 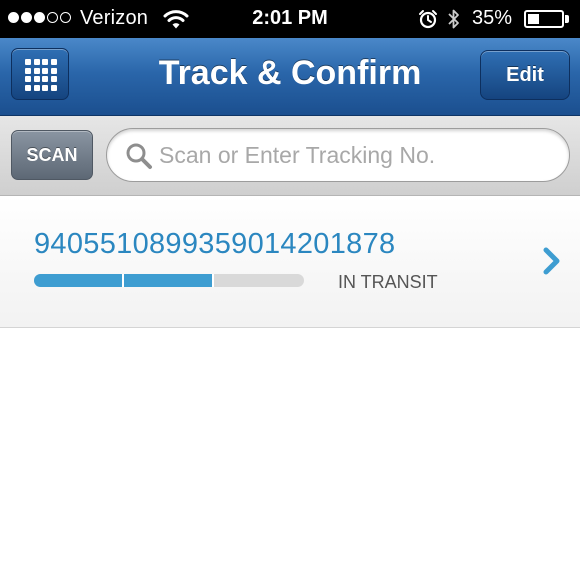 I want to click on alarm-icon, so click(x=428, y=19).